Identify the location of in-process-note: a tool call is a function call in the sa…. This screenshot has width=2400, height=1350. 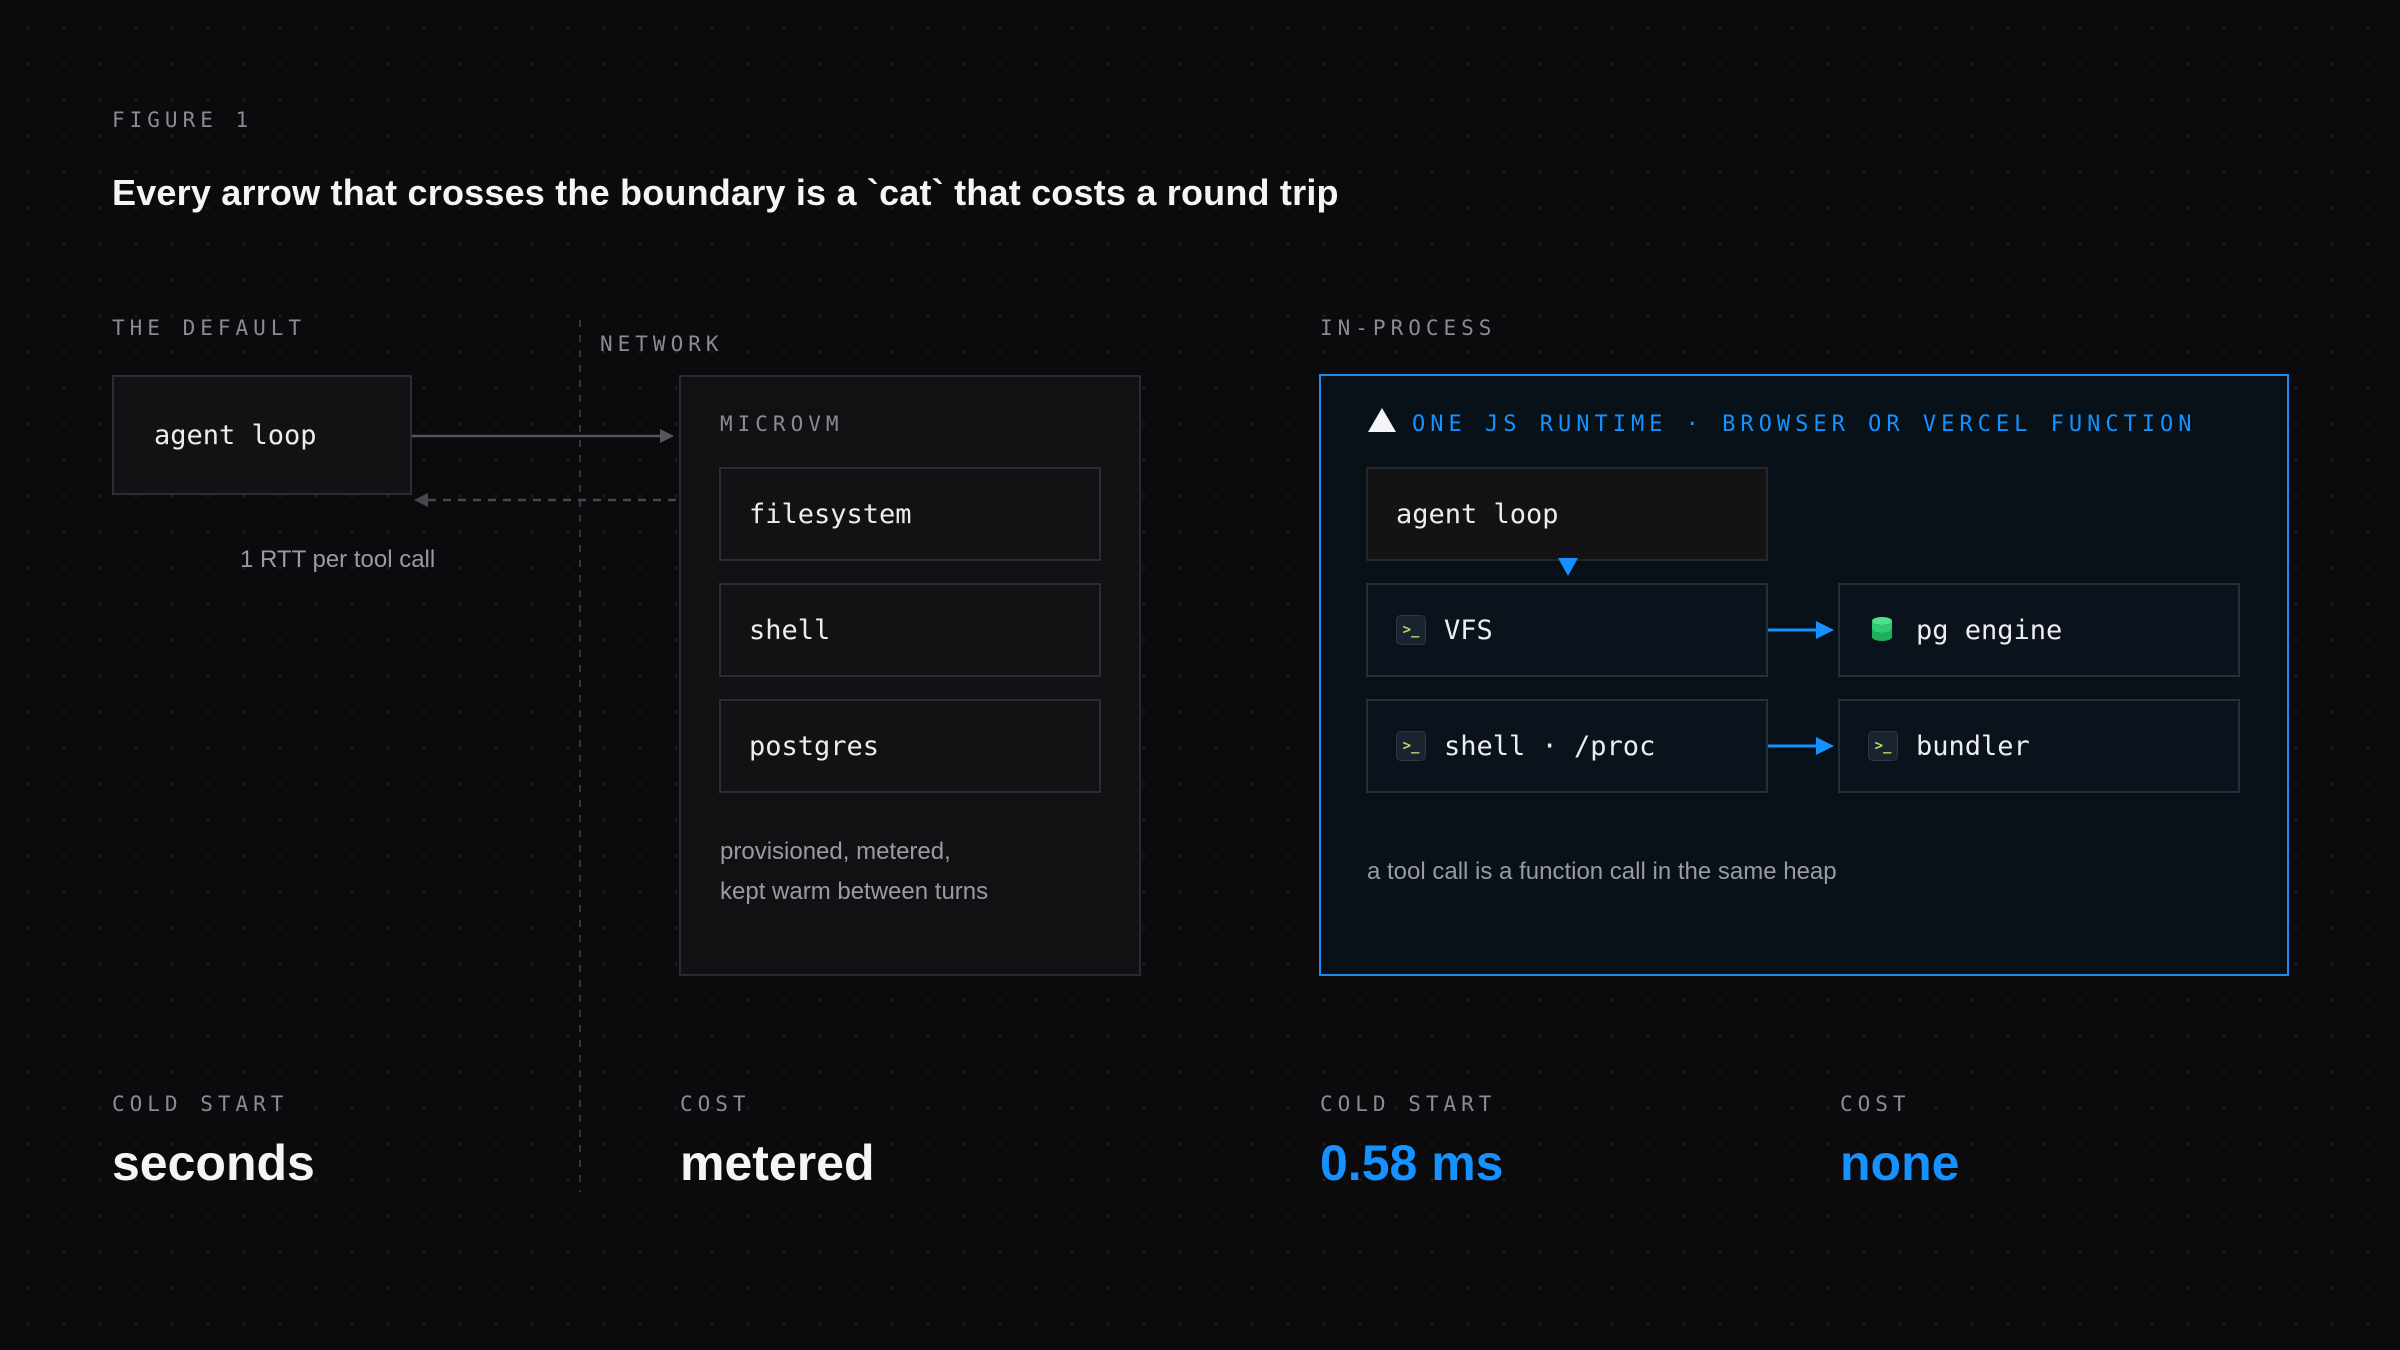
(1602, 871).